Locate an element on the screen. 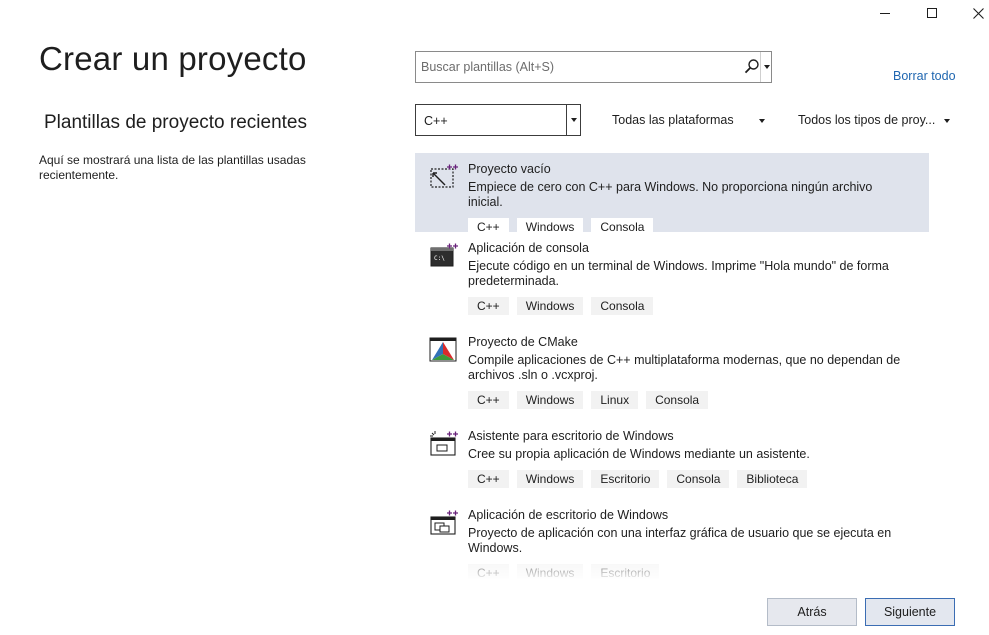 This screenshot has width=989, height=635. search-history-dropdown is located at coordinates (766, 67).